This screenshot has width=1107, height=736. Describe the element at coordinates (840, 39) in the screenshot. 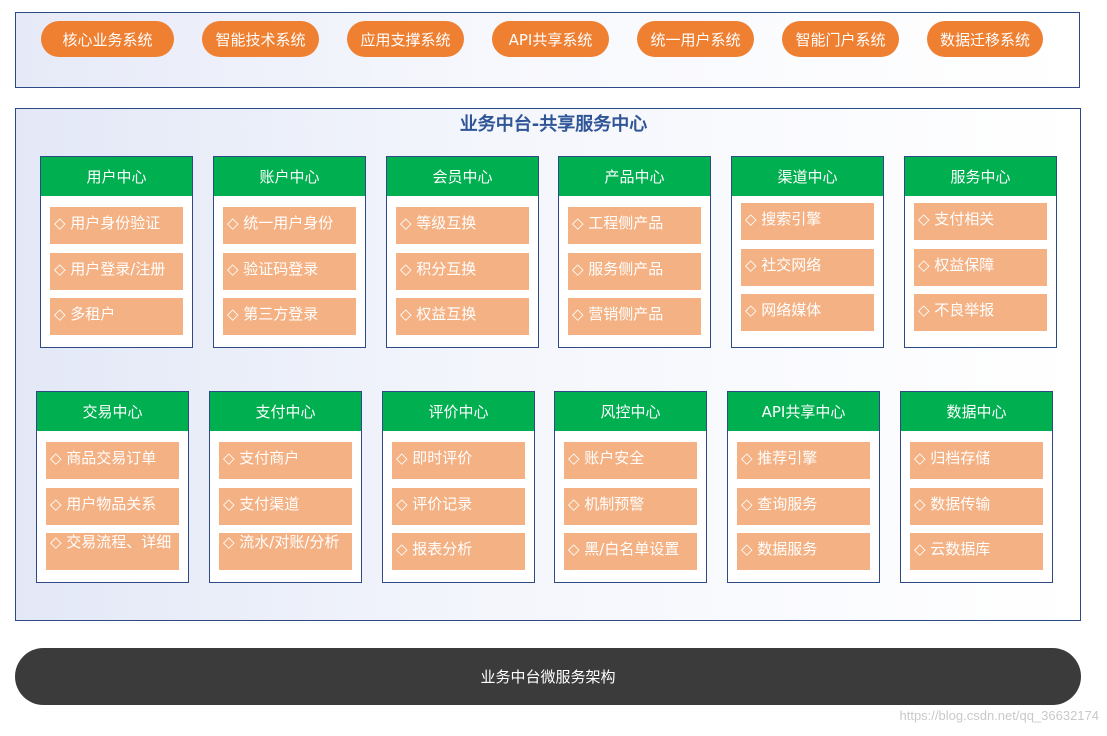

I see `system-pill: 智能门户系统` at that location.